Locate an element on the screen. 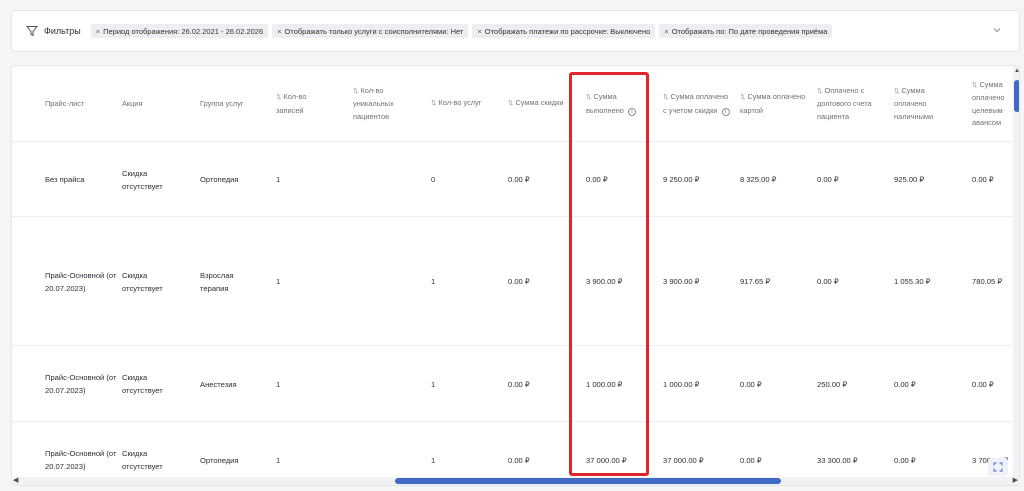 This screenshot has height=491, width=1024. vertical-scrollbar: ▲ ▼ is located at coordinates (1016, 275).